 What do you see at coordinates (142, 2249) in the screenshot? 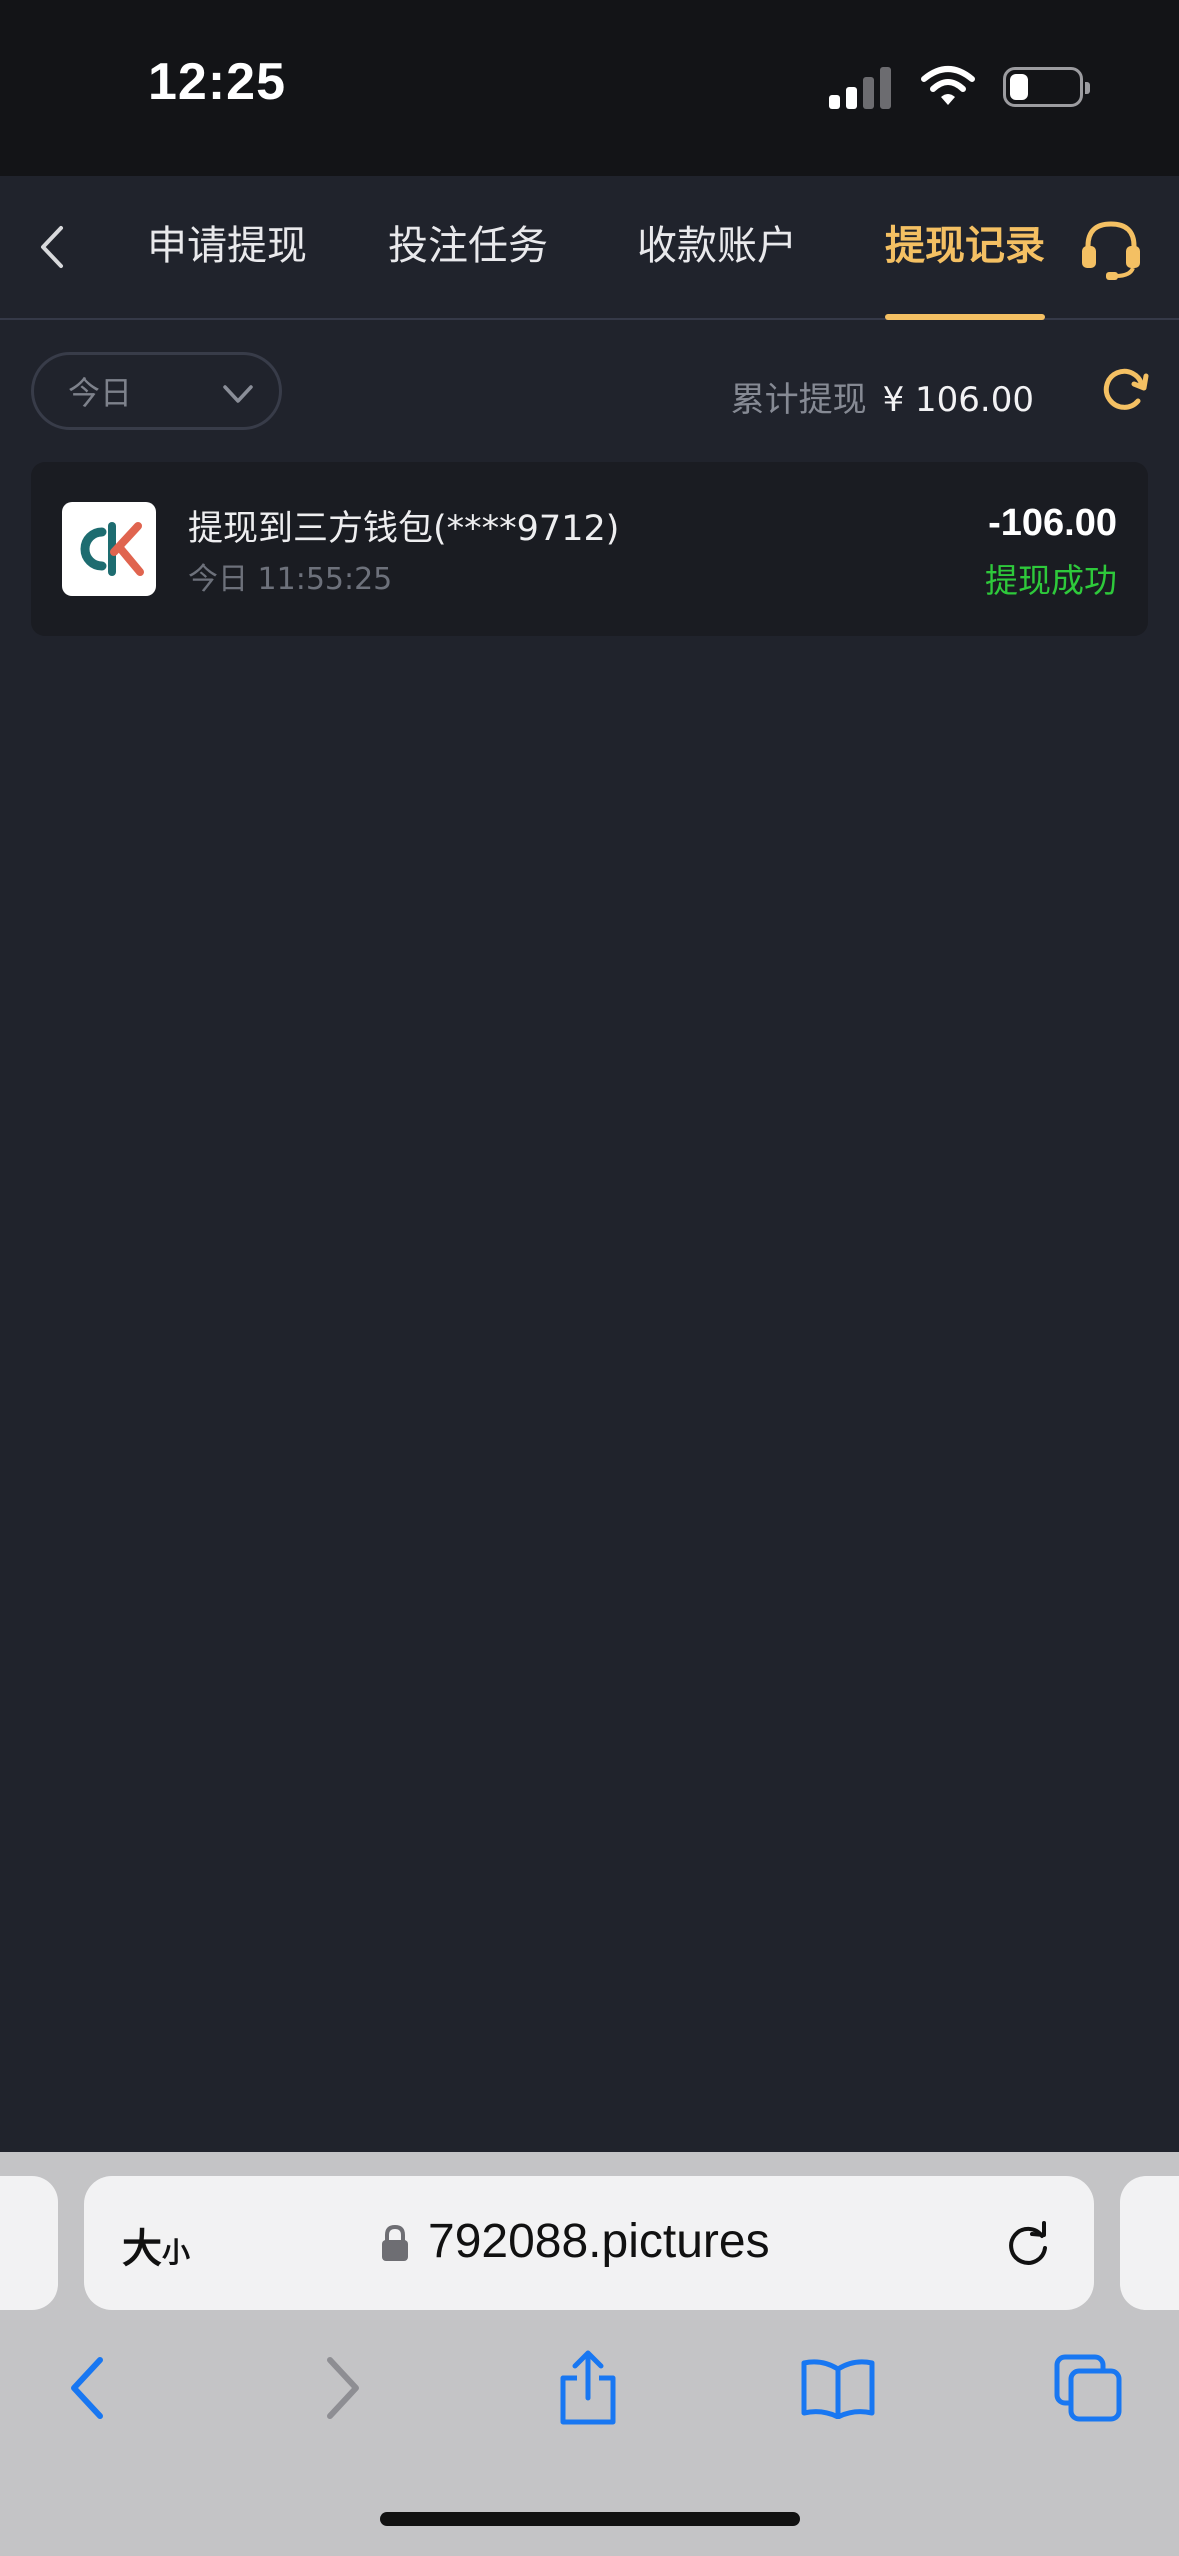
I see `text-size-large: 大` at bounding box center [142, 2249].